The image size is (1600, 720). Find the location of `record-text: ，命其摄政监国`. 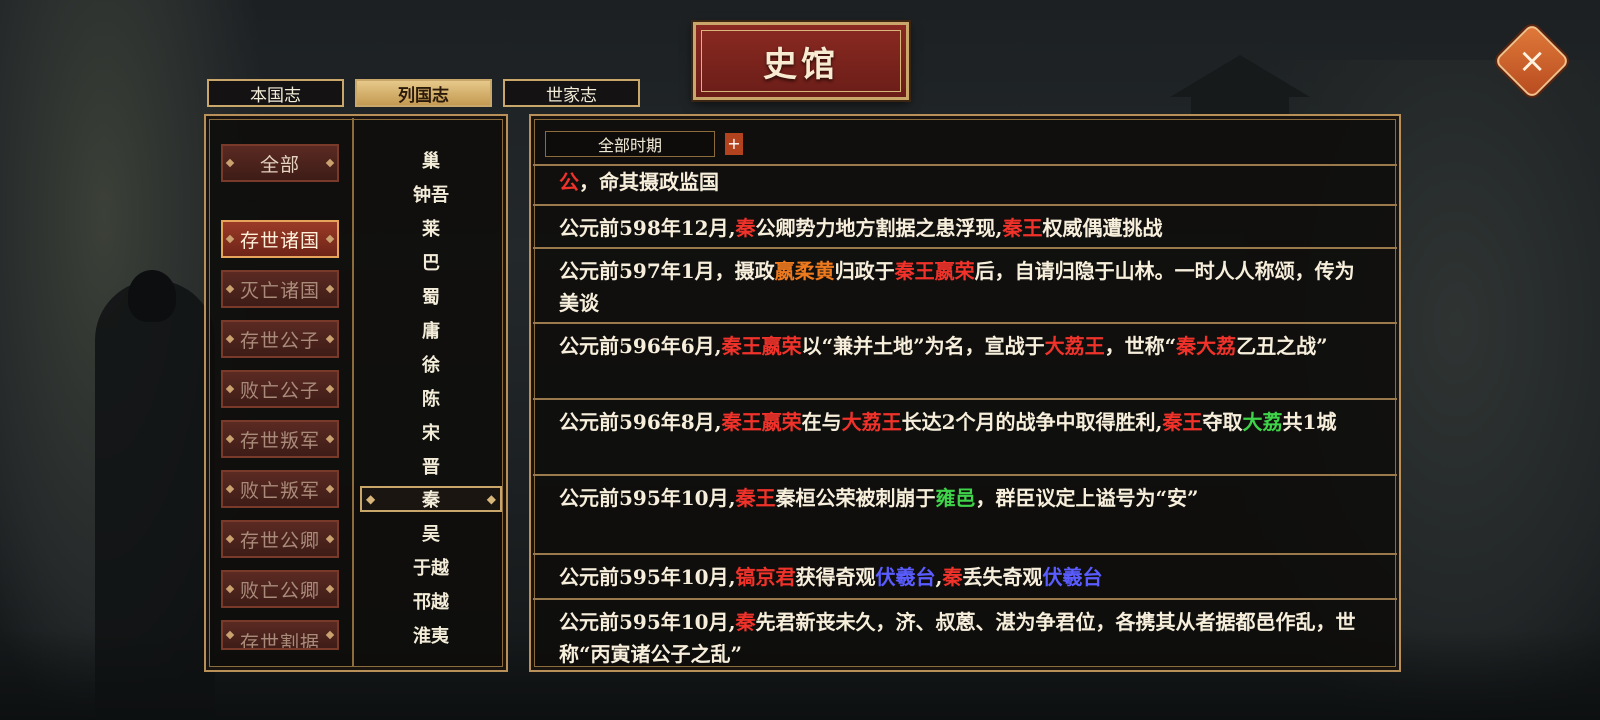

record-text: ，命其摄政监国 is located at coordinates (649, 182).